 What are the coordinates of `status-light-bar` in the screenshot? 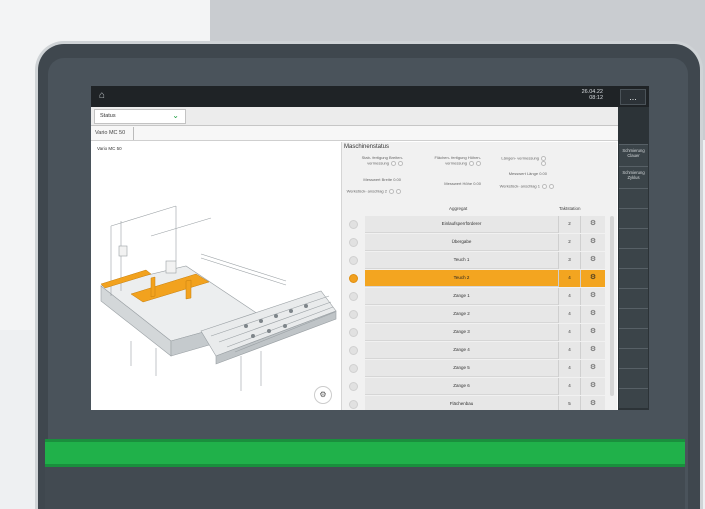 It's located at (365, 453).